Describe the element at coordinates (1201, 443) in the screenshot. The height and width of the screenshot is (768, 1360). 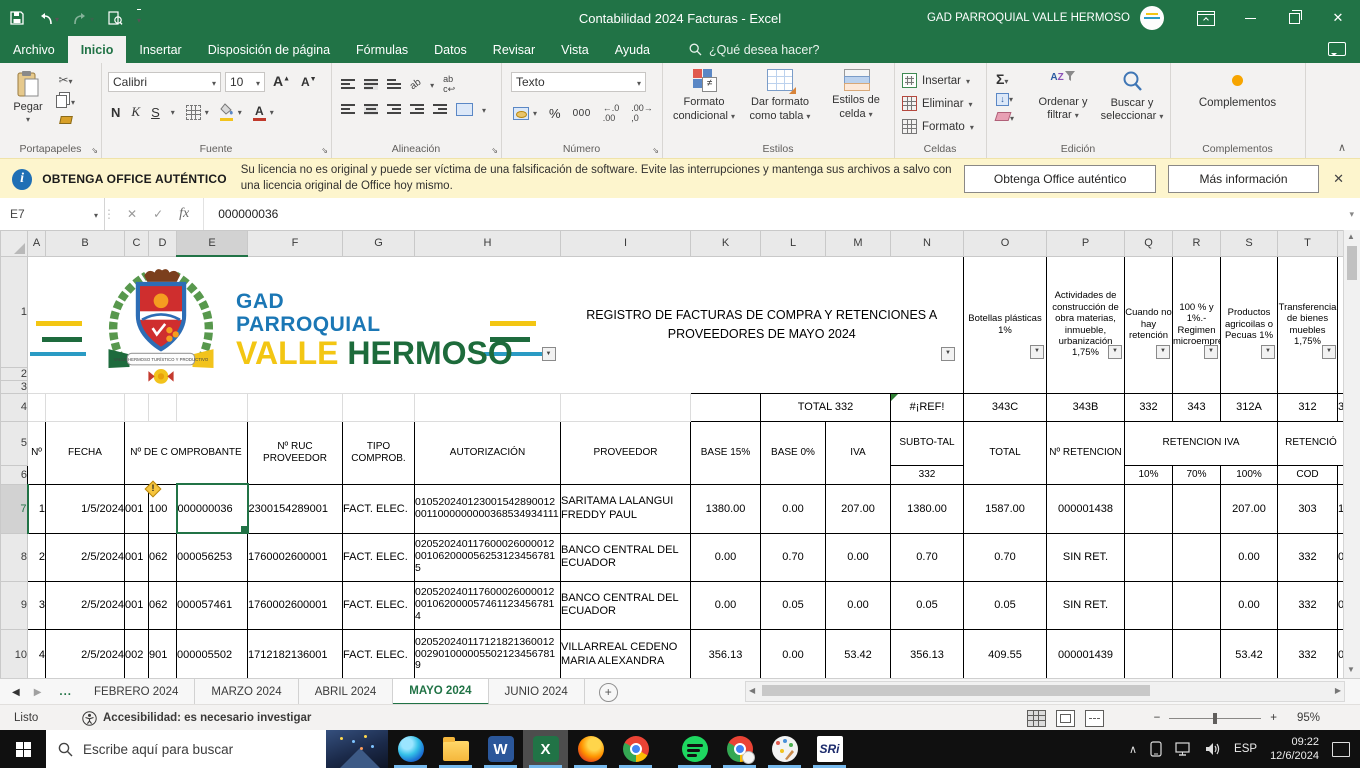
I see `cell-header-retencion-iva: RETENCION IVA` at that location.